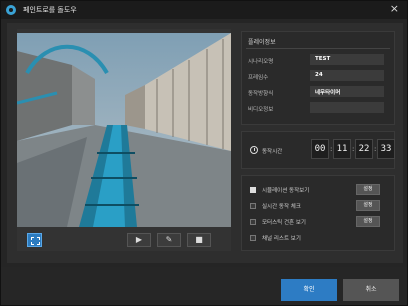 This screenshot has width=408, height=306. Describe the element at coordinates (342, 149) in the screenshot. I see `time-minutes: 11` at that location.